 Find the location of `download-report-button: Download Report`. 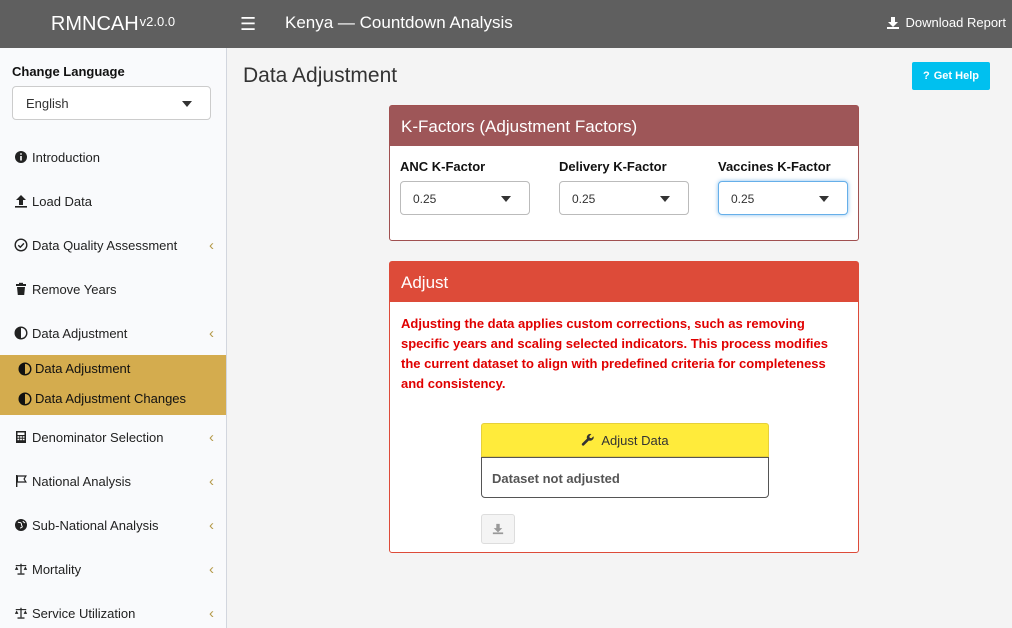

download-report-button: Download Report is located at coordinates (946, 22).